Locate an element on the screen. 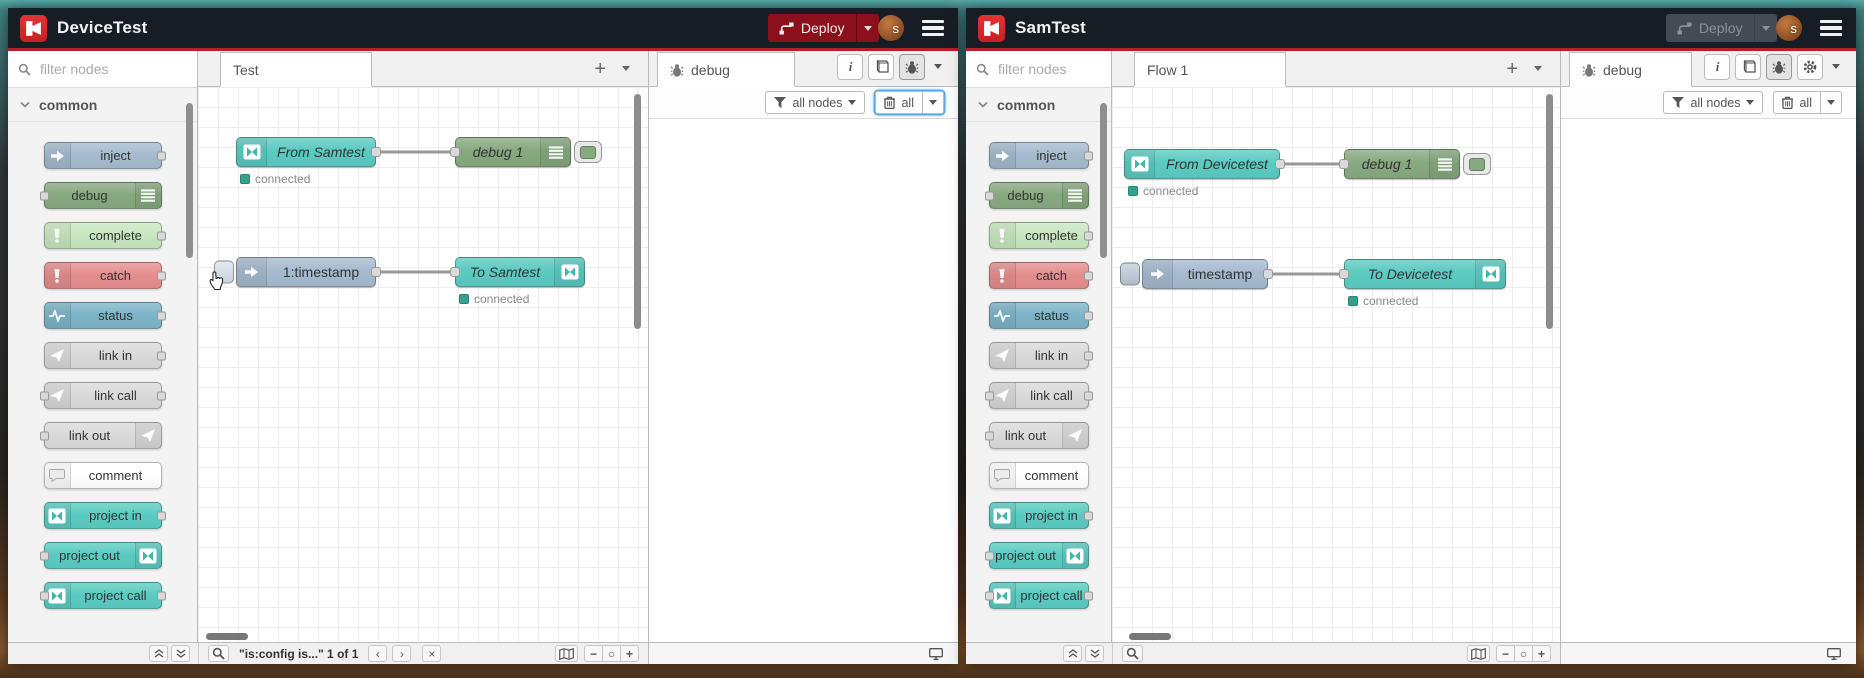  search-prev-button: ‹ is located at coordinates (378, 653).